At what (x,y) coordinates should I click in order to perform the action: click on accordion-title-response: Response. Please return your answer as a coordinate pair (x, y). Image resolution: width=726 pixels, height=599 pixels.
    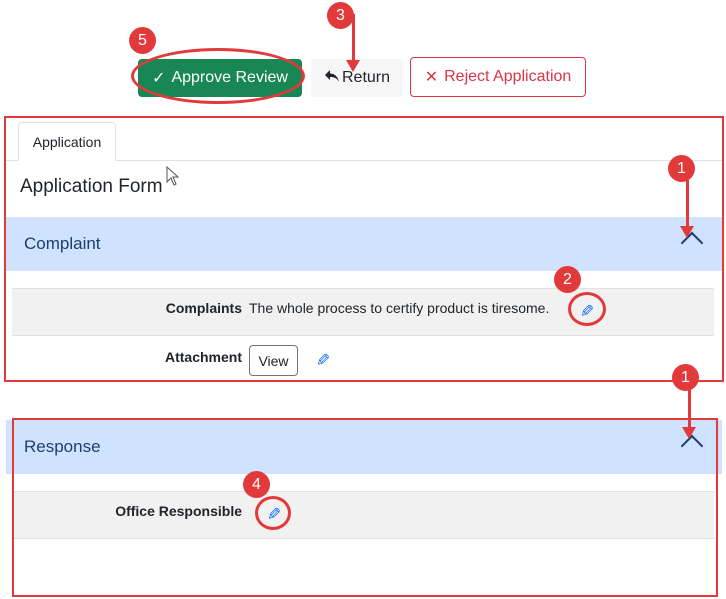
    Looking at the image, I should click on (62, 446).